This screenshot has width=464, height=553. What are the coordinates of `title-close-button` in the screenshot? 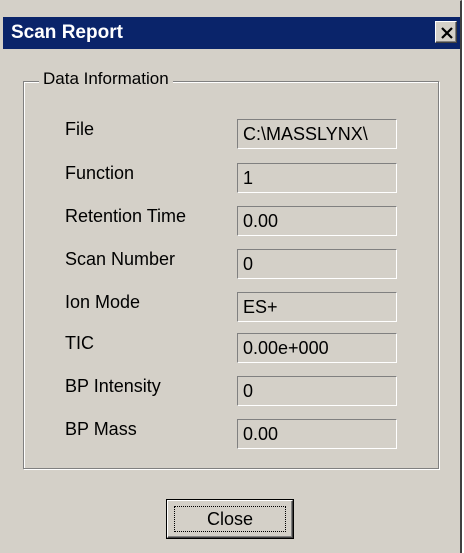 It's located at (446, 32).